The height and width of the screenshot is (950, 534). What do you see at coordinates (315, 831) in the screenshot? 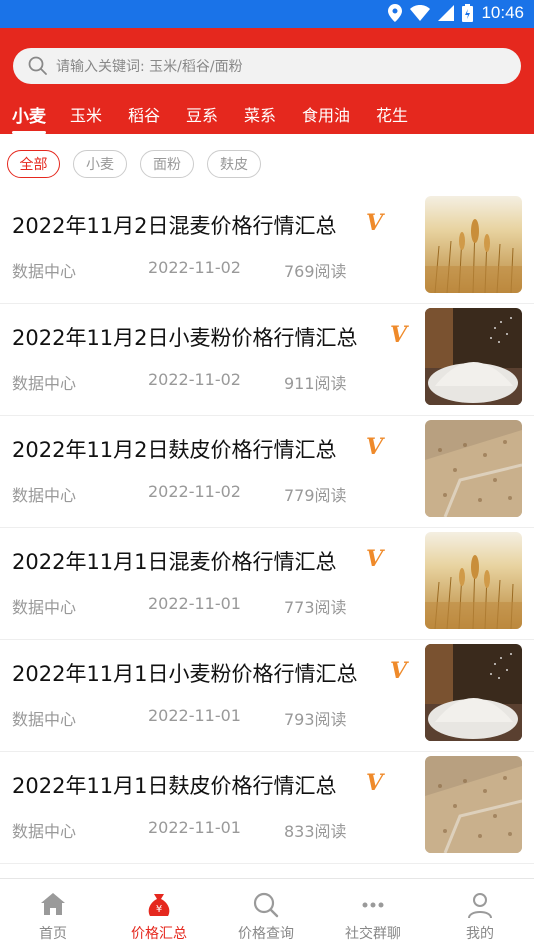
I see `article-reads: 833阅读` at bounding box center [315, 831].